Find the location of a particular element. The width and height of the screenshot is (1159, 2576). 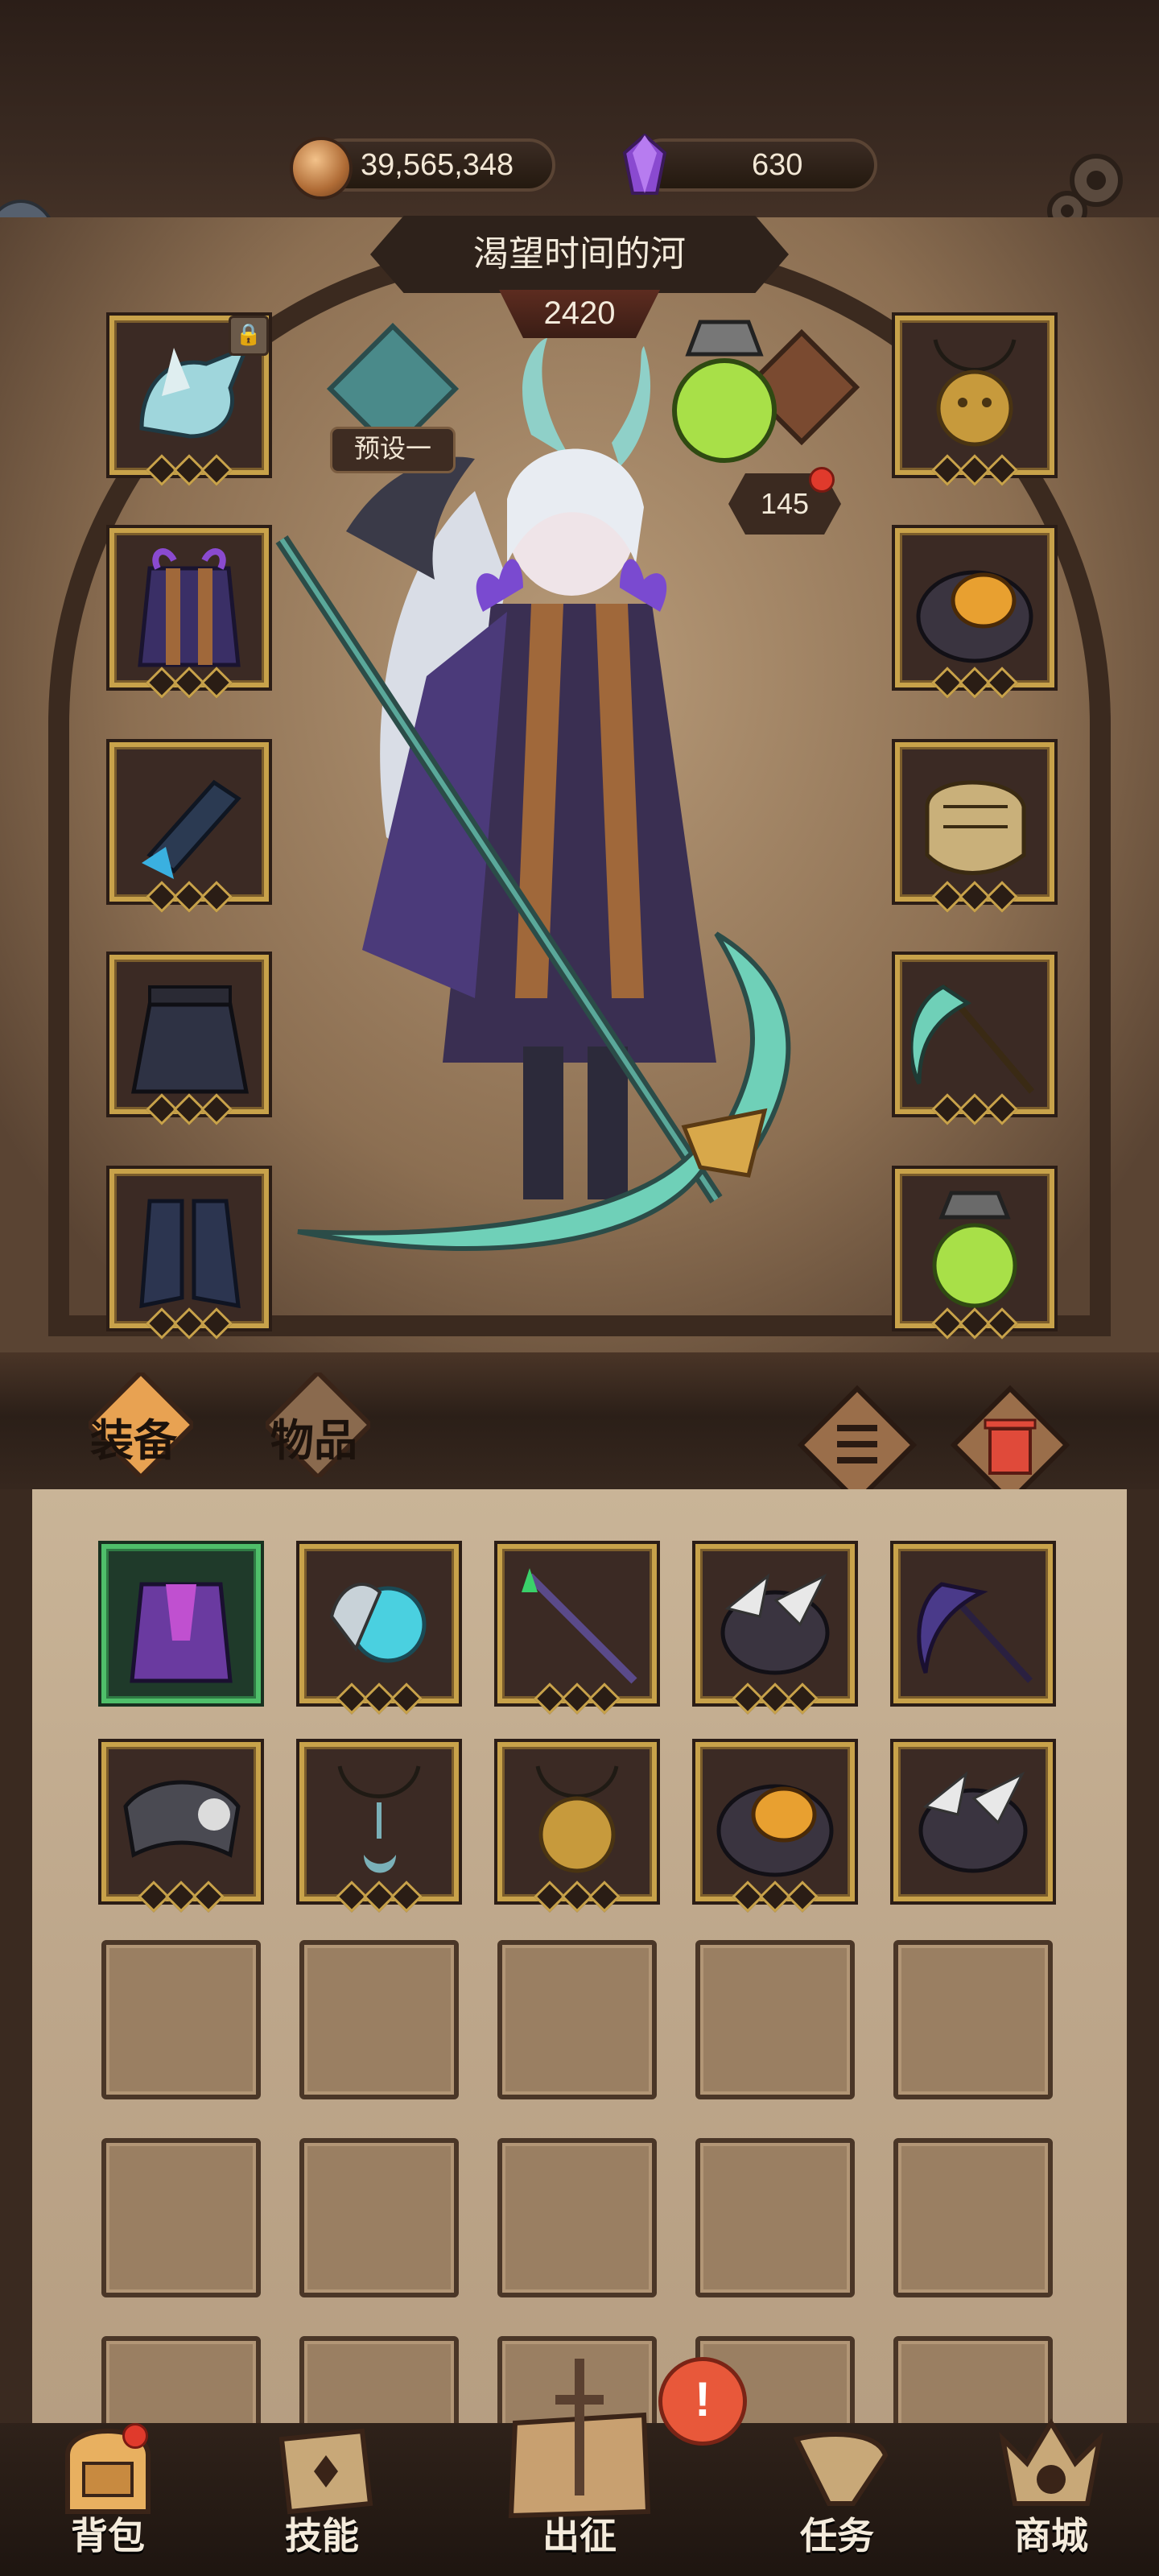

backpack-notification-dot is located at coordinates (135, 2436).